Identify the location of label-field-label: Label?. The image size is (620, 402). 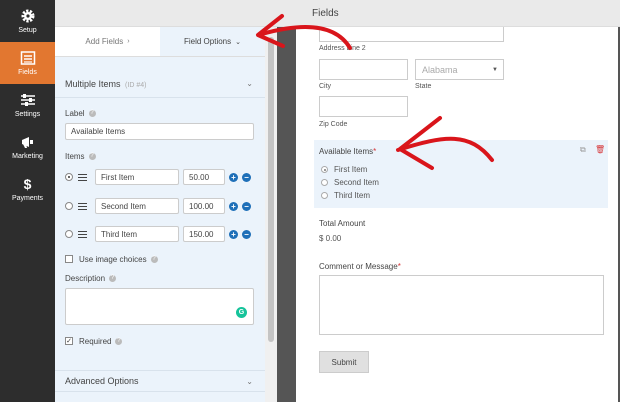
(80, 113).